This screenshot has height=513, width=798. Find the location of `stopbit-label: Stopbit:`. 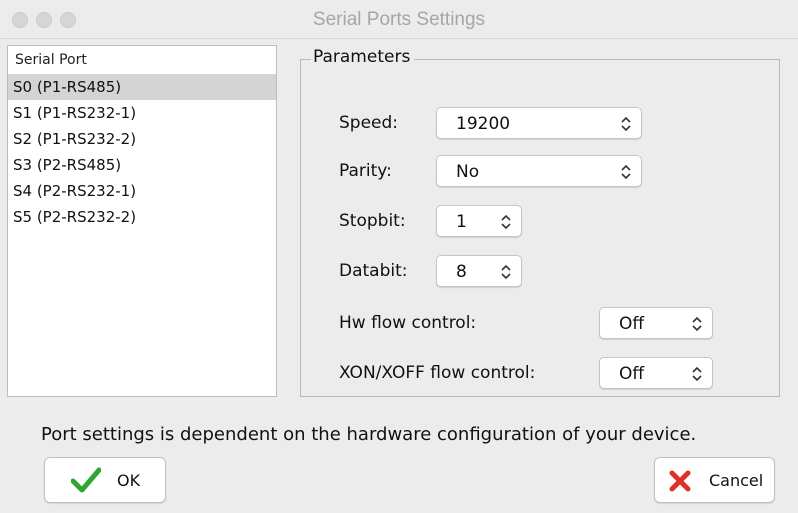

stopbit-label: Stopbit: is located at coordinates (372, 221).